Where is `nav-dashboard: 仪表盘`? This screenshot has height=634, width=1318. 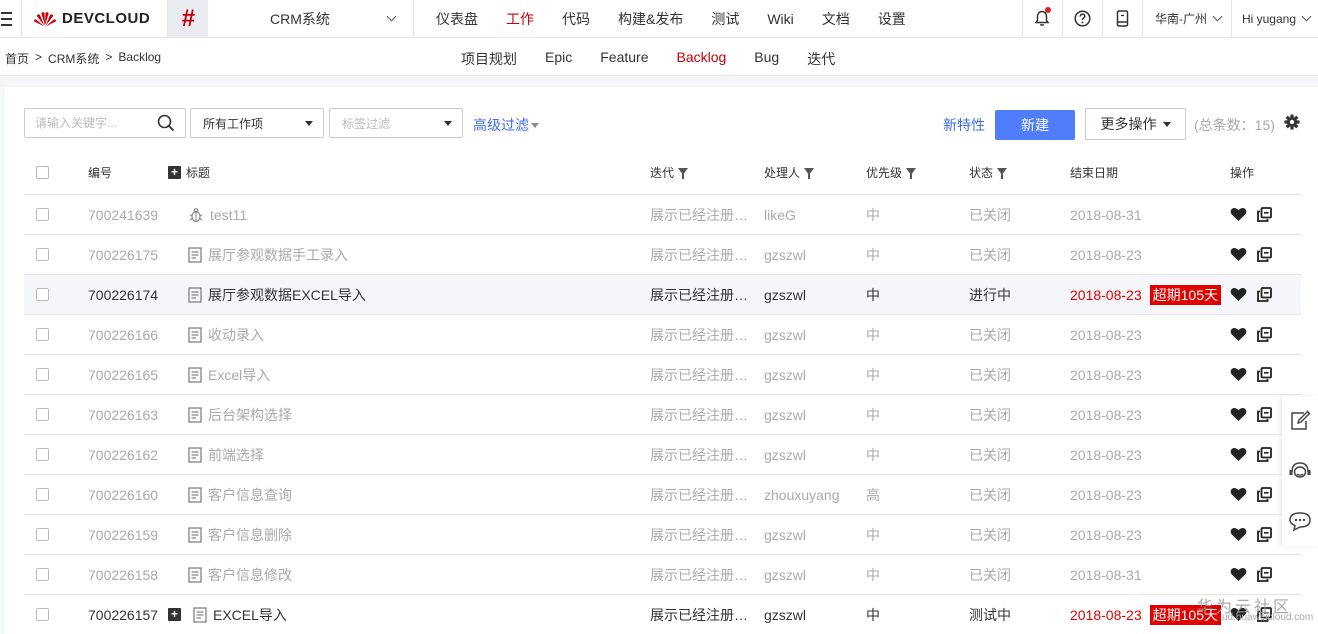 nav-dashboard: 仪表盘 is located at coordinates (457, 19).